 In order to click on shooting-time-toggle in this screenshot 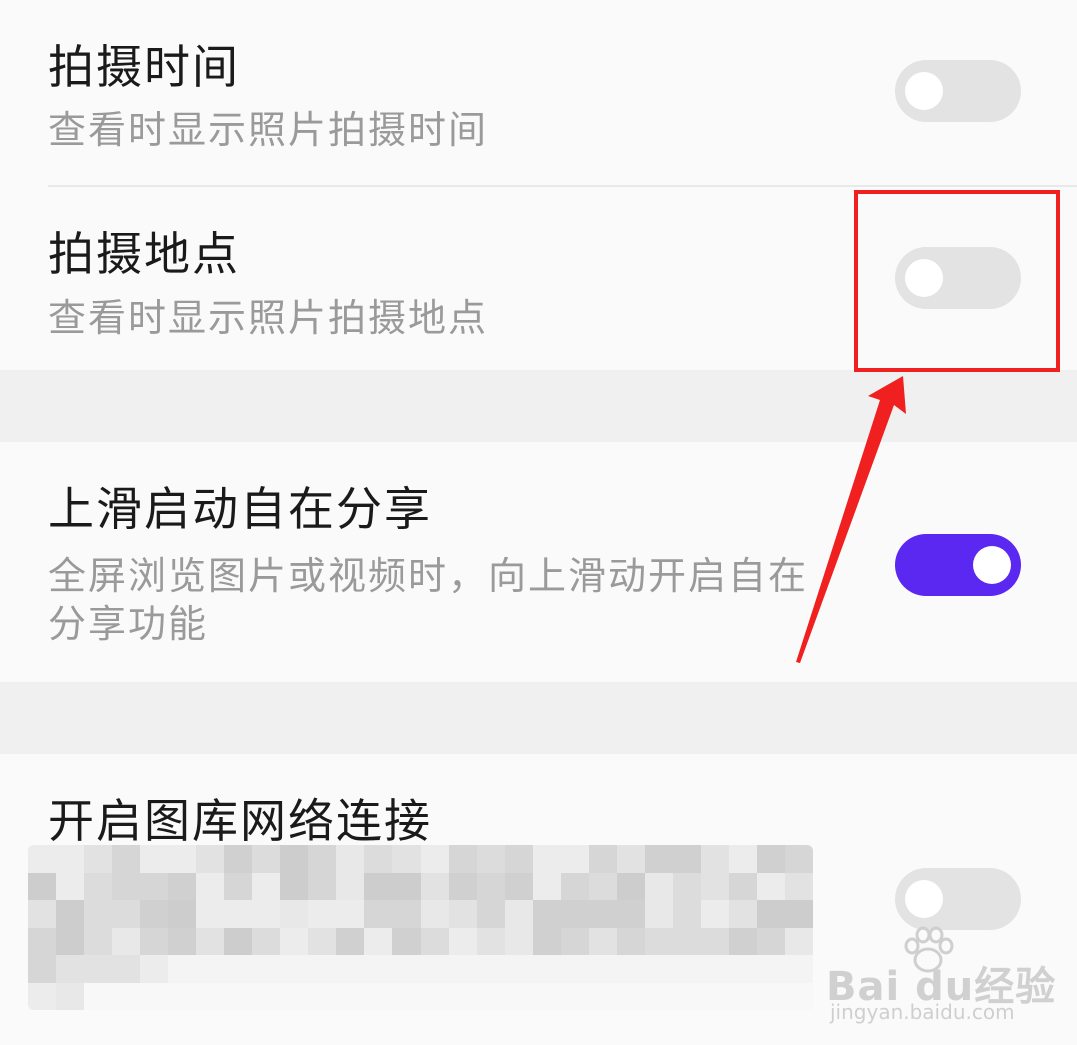, I will do `click(958, 91)`.